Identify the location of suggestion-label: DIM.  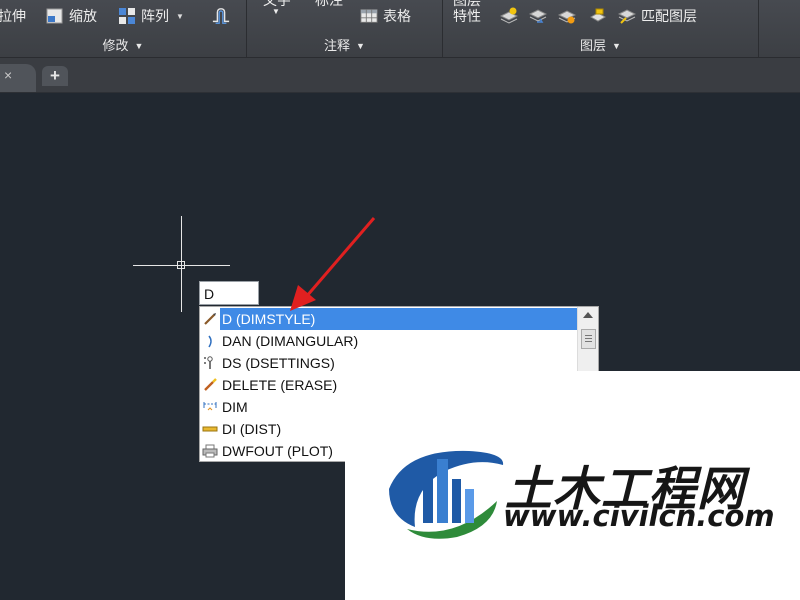
(235, 407).